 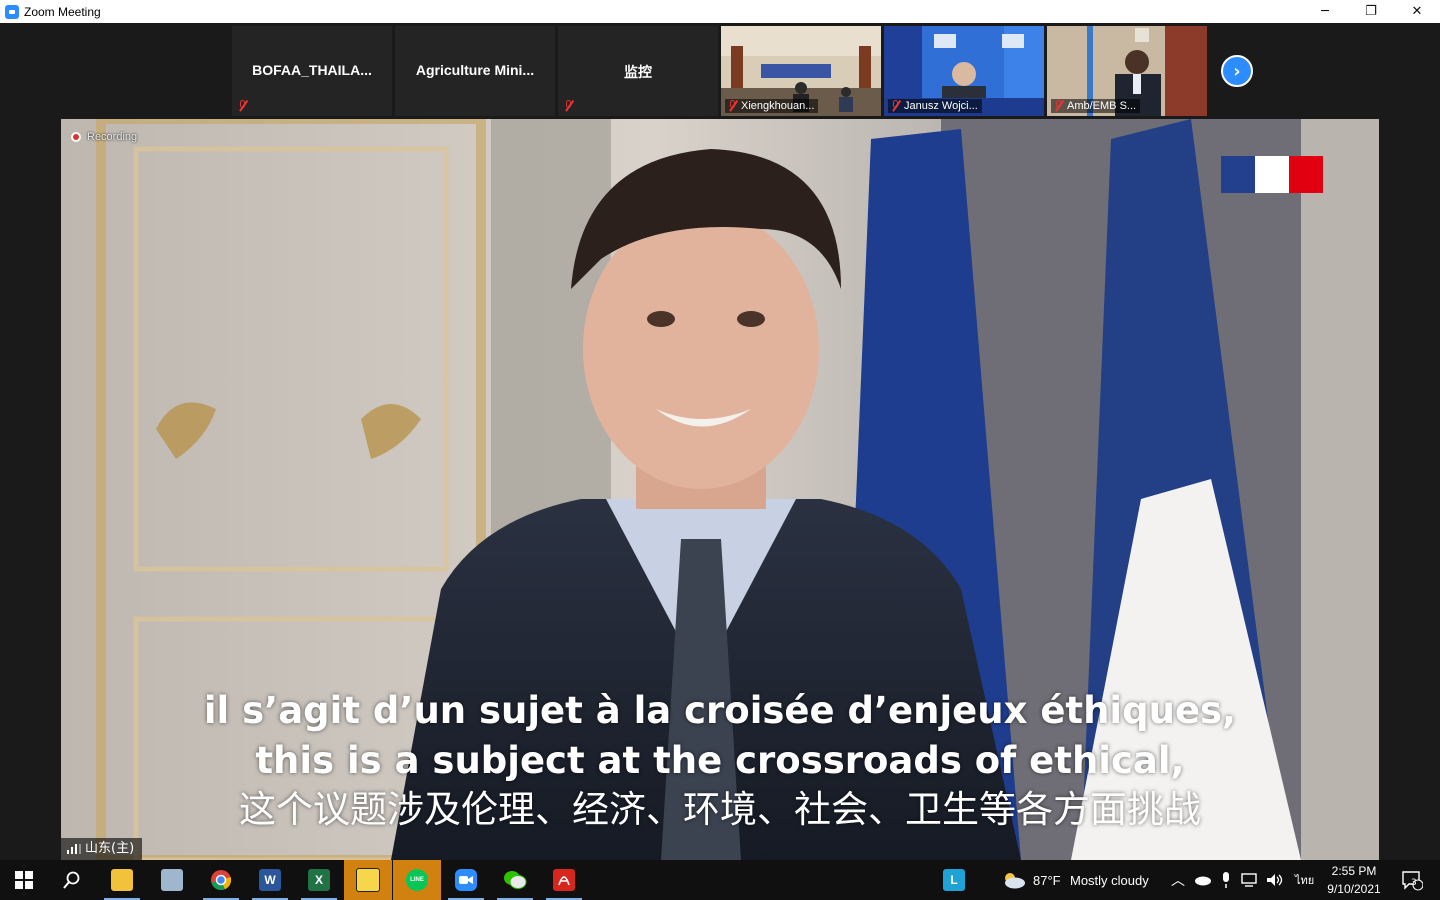 I want to click on french-republic-logo, so click(x=1272, y=174).